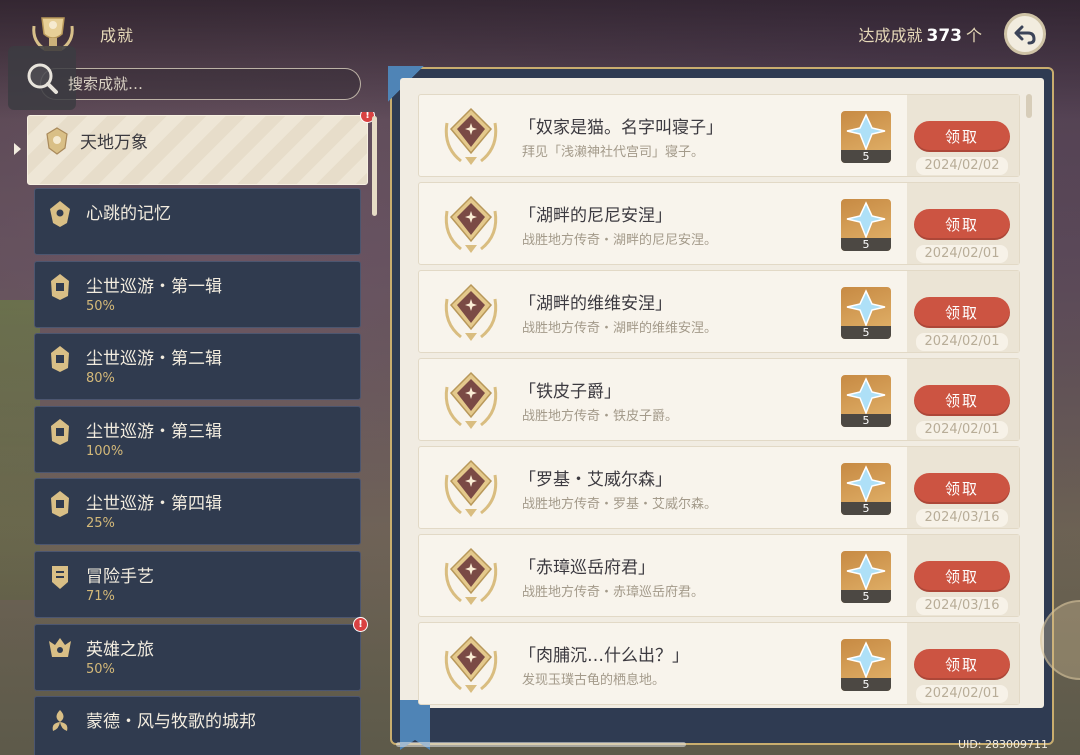 The height and width of the screenshot is (755, 1080). I want to click on category-name: 尘世巡游・第二辑, so click(154, 359).